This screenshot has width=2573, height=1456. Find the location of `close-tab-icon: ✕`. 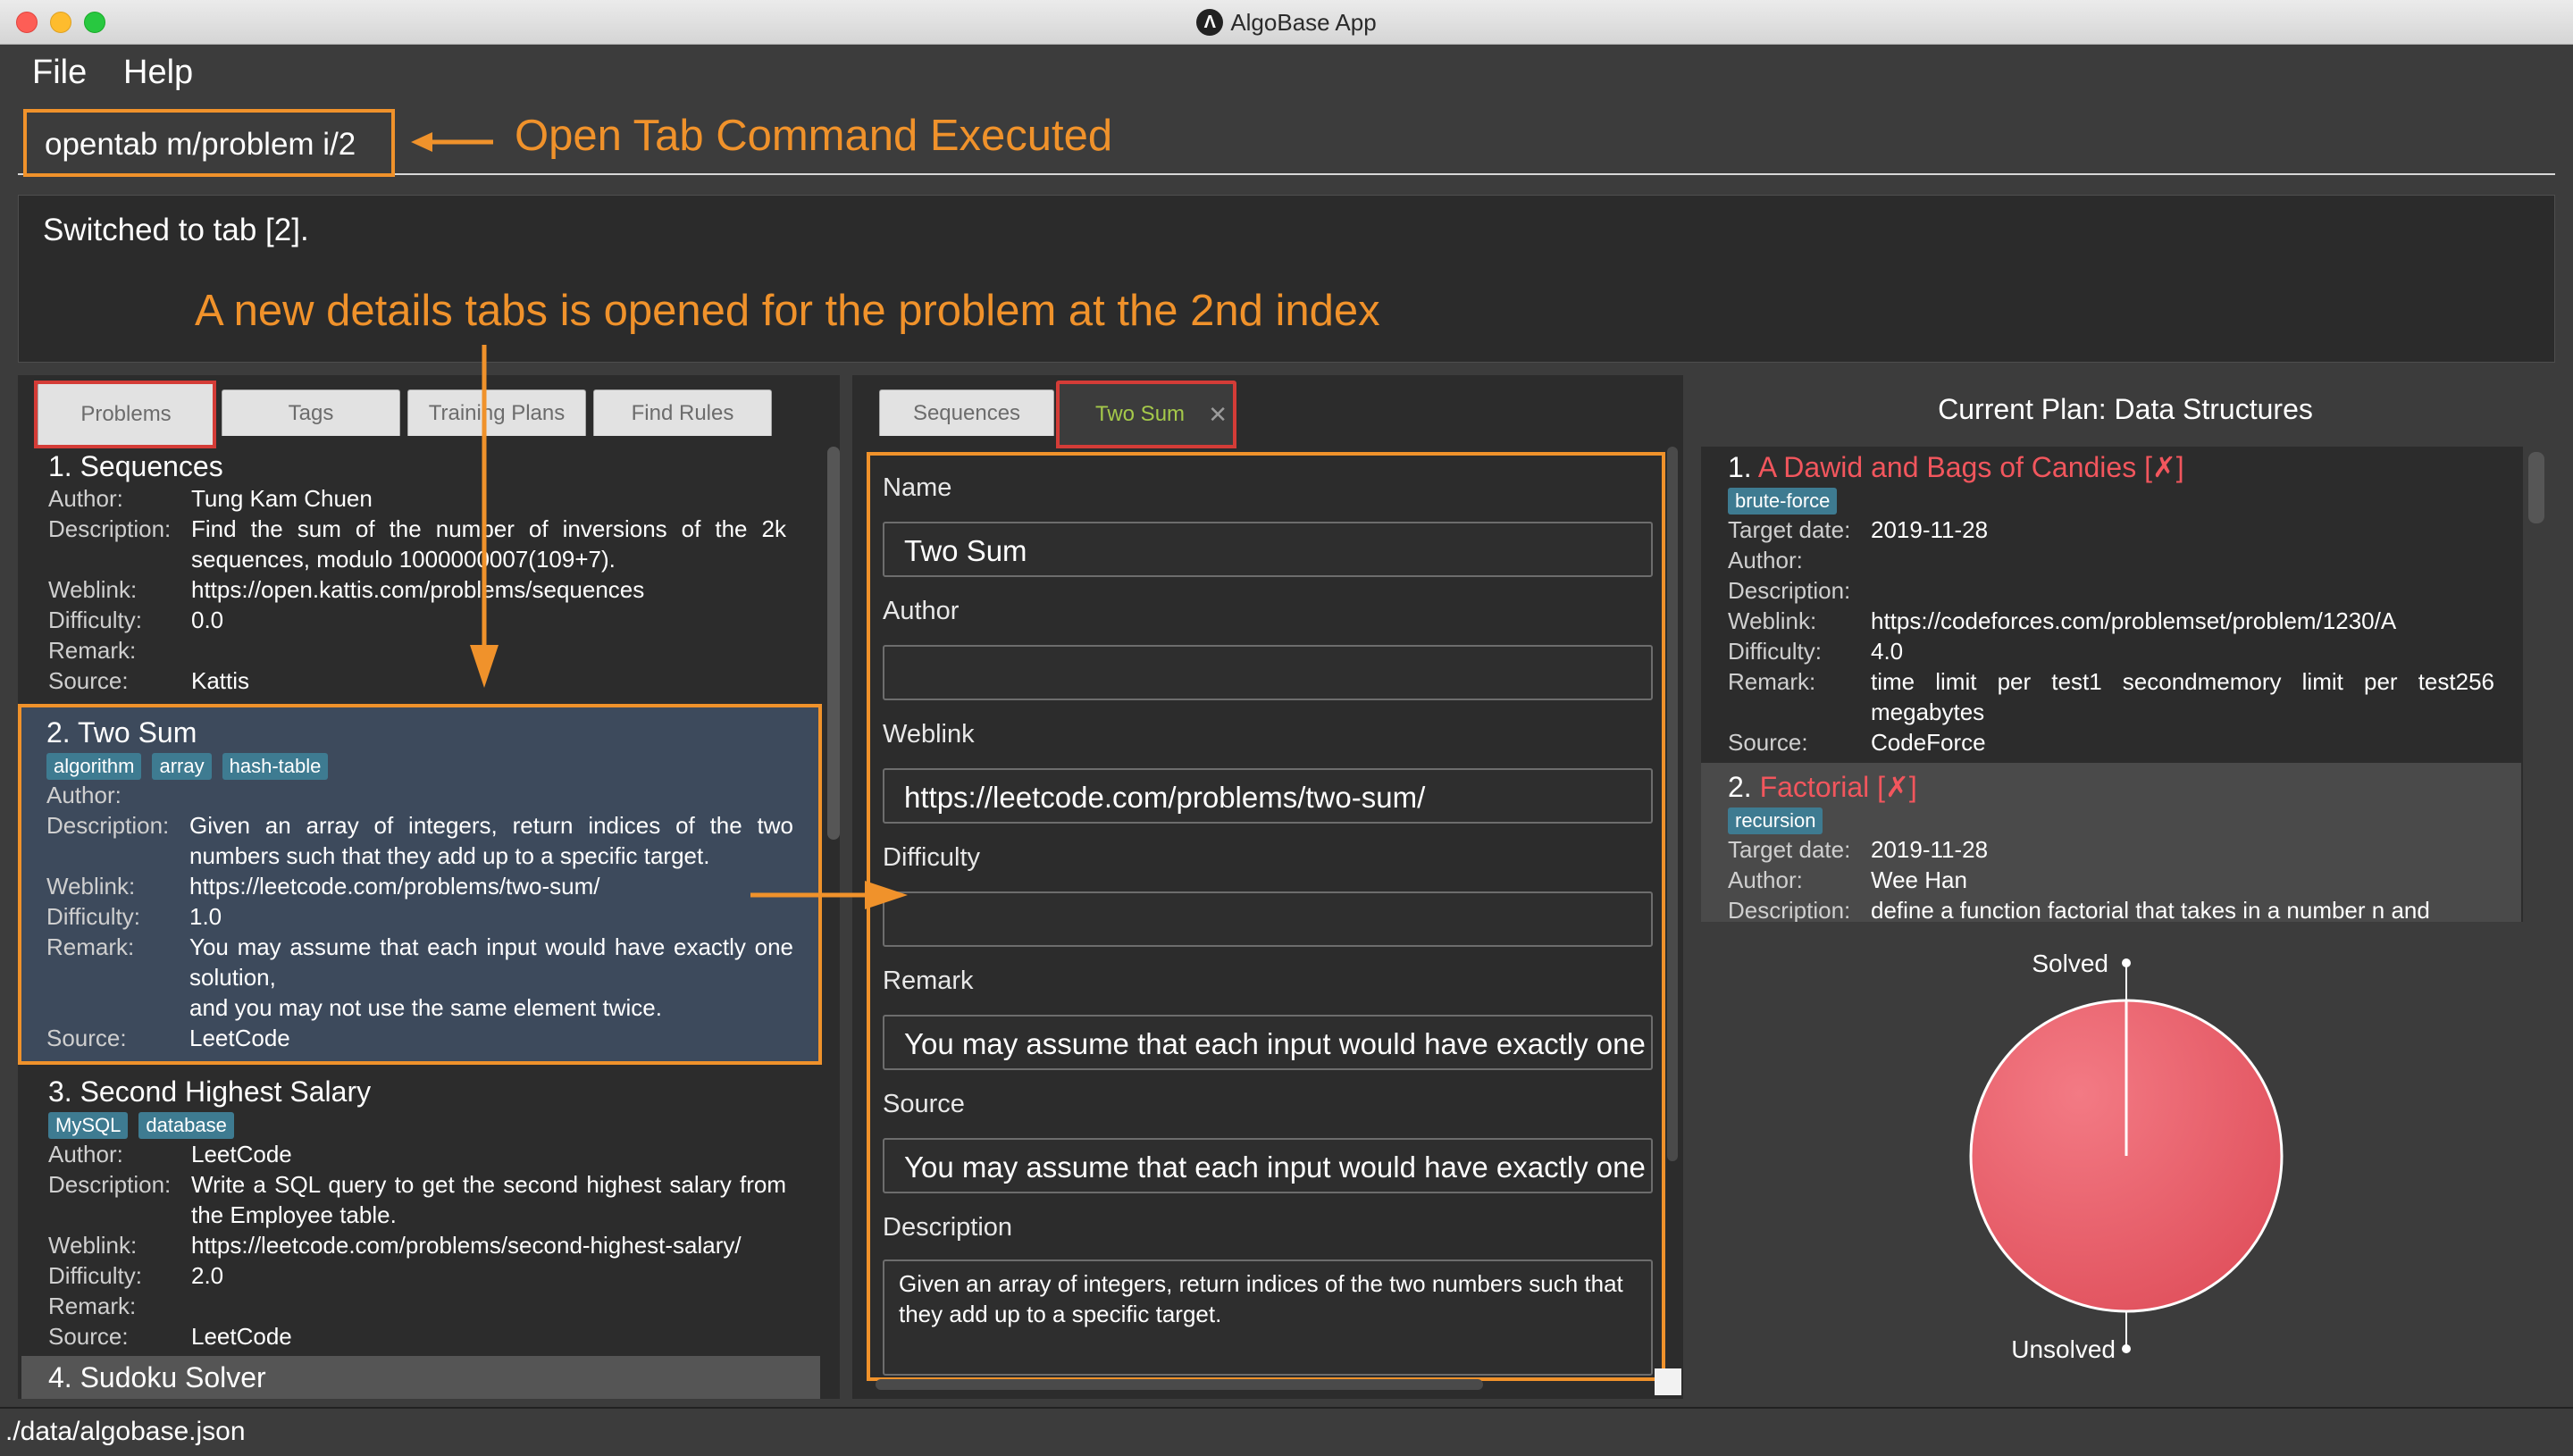

close-tab-icon: ✕ is located at coordinates (1218, 415).